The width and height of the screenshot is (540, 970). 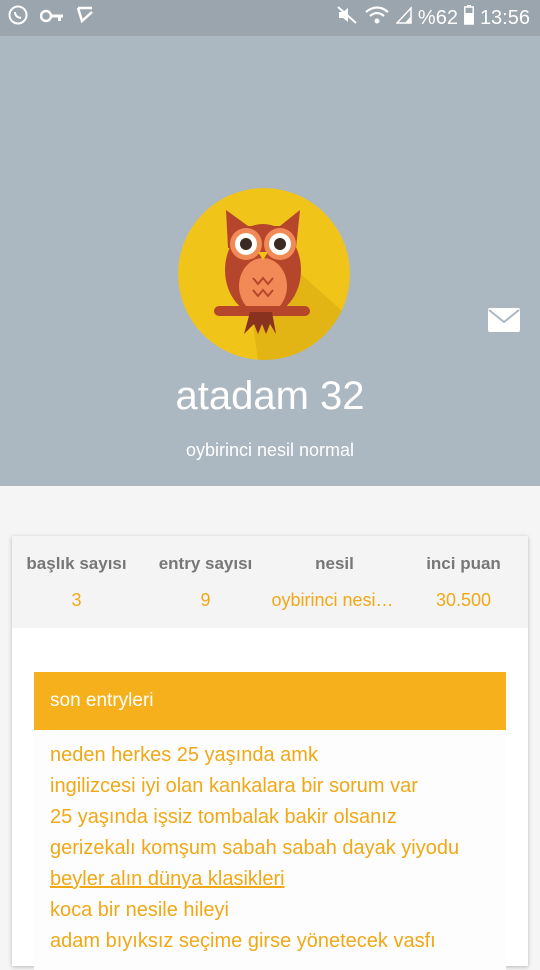 What do you see at coordinates (76, 582) in the screenshot?
I see `stat-baslik-sayisi: başlık sayısı 3` at bounding box center [76, 582].